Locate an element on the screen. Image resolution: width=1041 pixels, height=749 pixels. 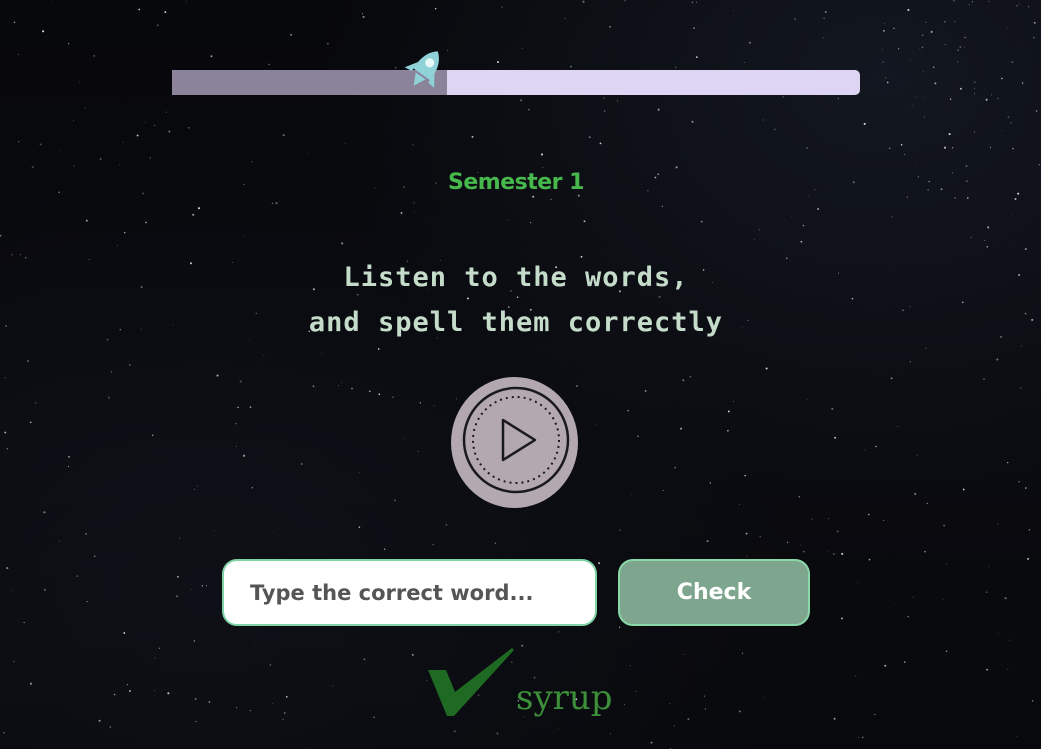
play-icon is located at coordinates (516, 440).